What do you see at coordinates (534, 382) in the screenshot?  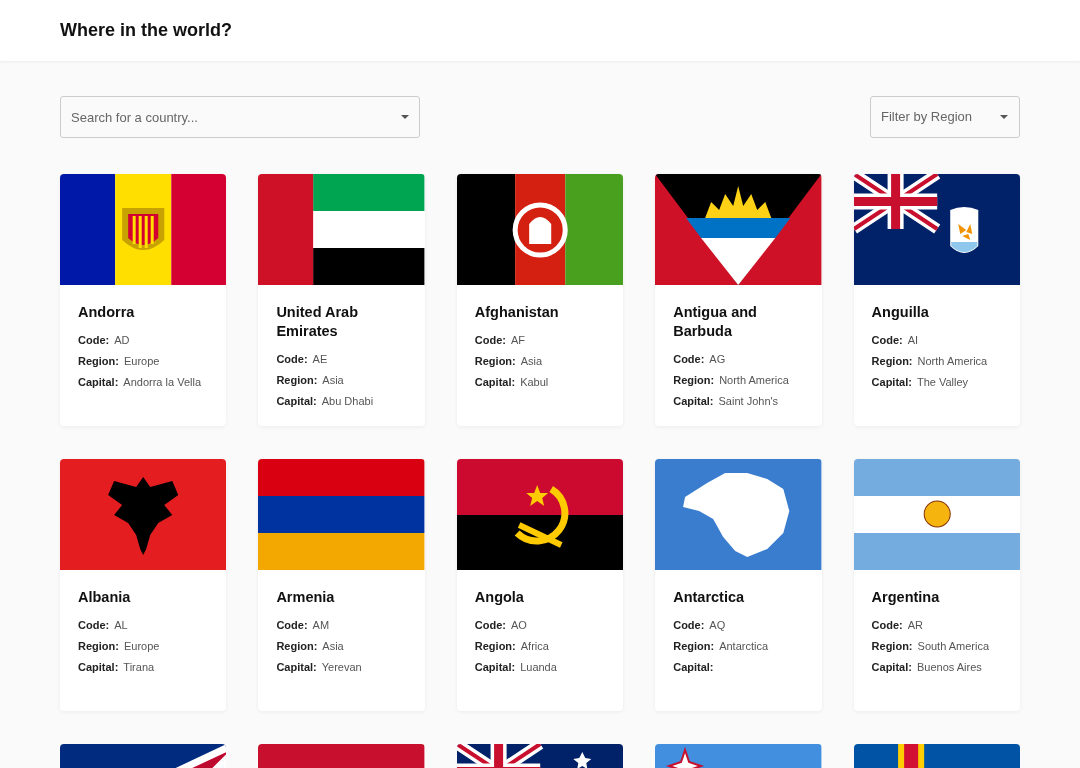 I see `field-value: Kabul` at bounding box center [534, 382].